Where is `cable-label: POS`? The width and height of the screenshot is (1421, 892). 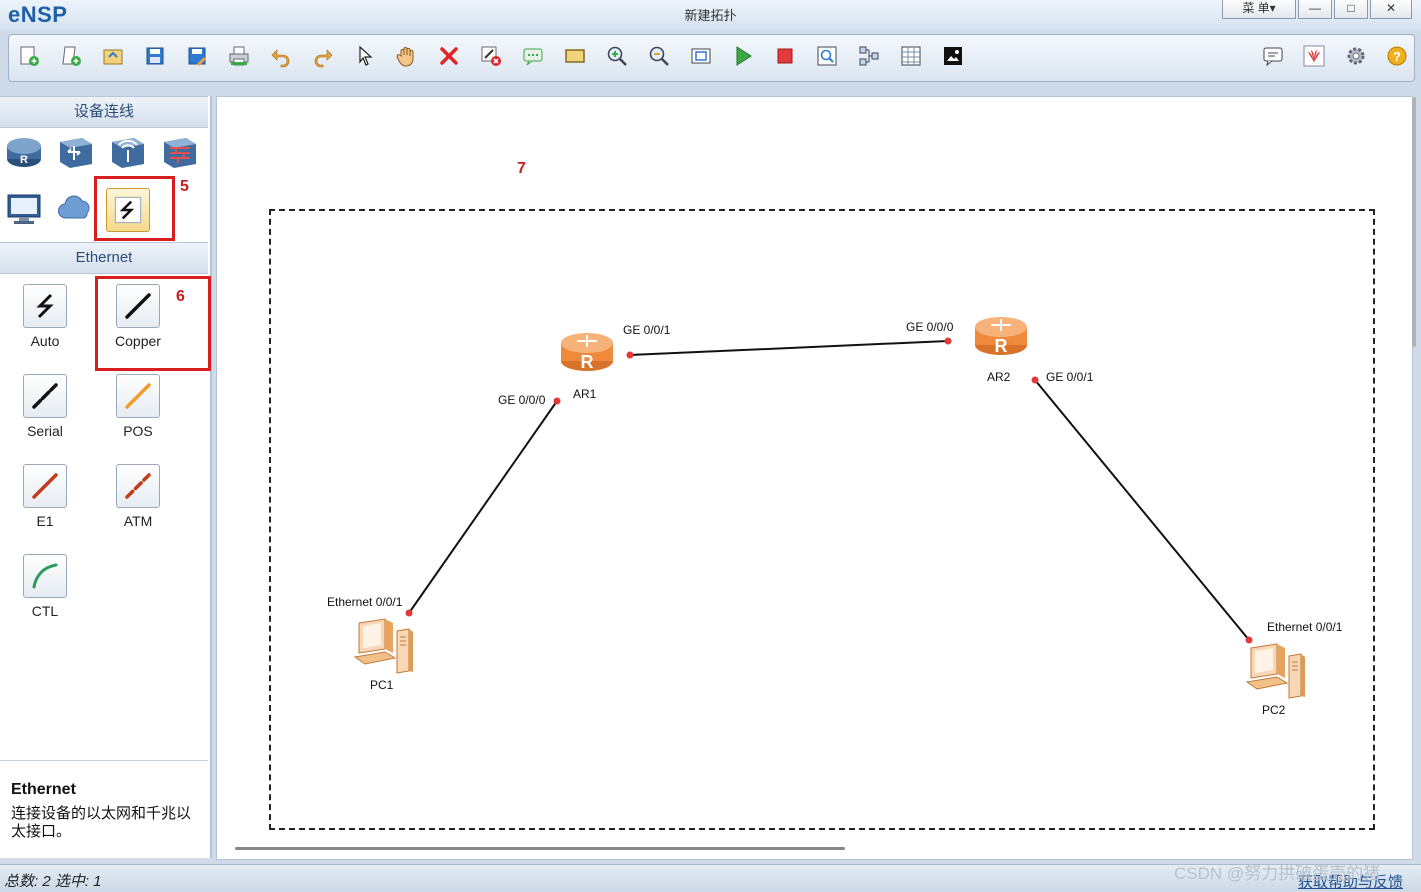 cable-label: POS is located at coordinates (138, 431).